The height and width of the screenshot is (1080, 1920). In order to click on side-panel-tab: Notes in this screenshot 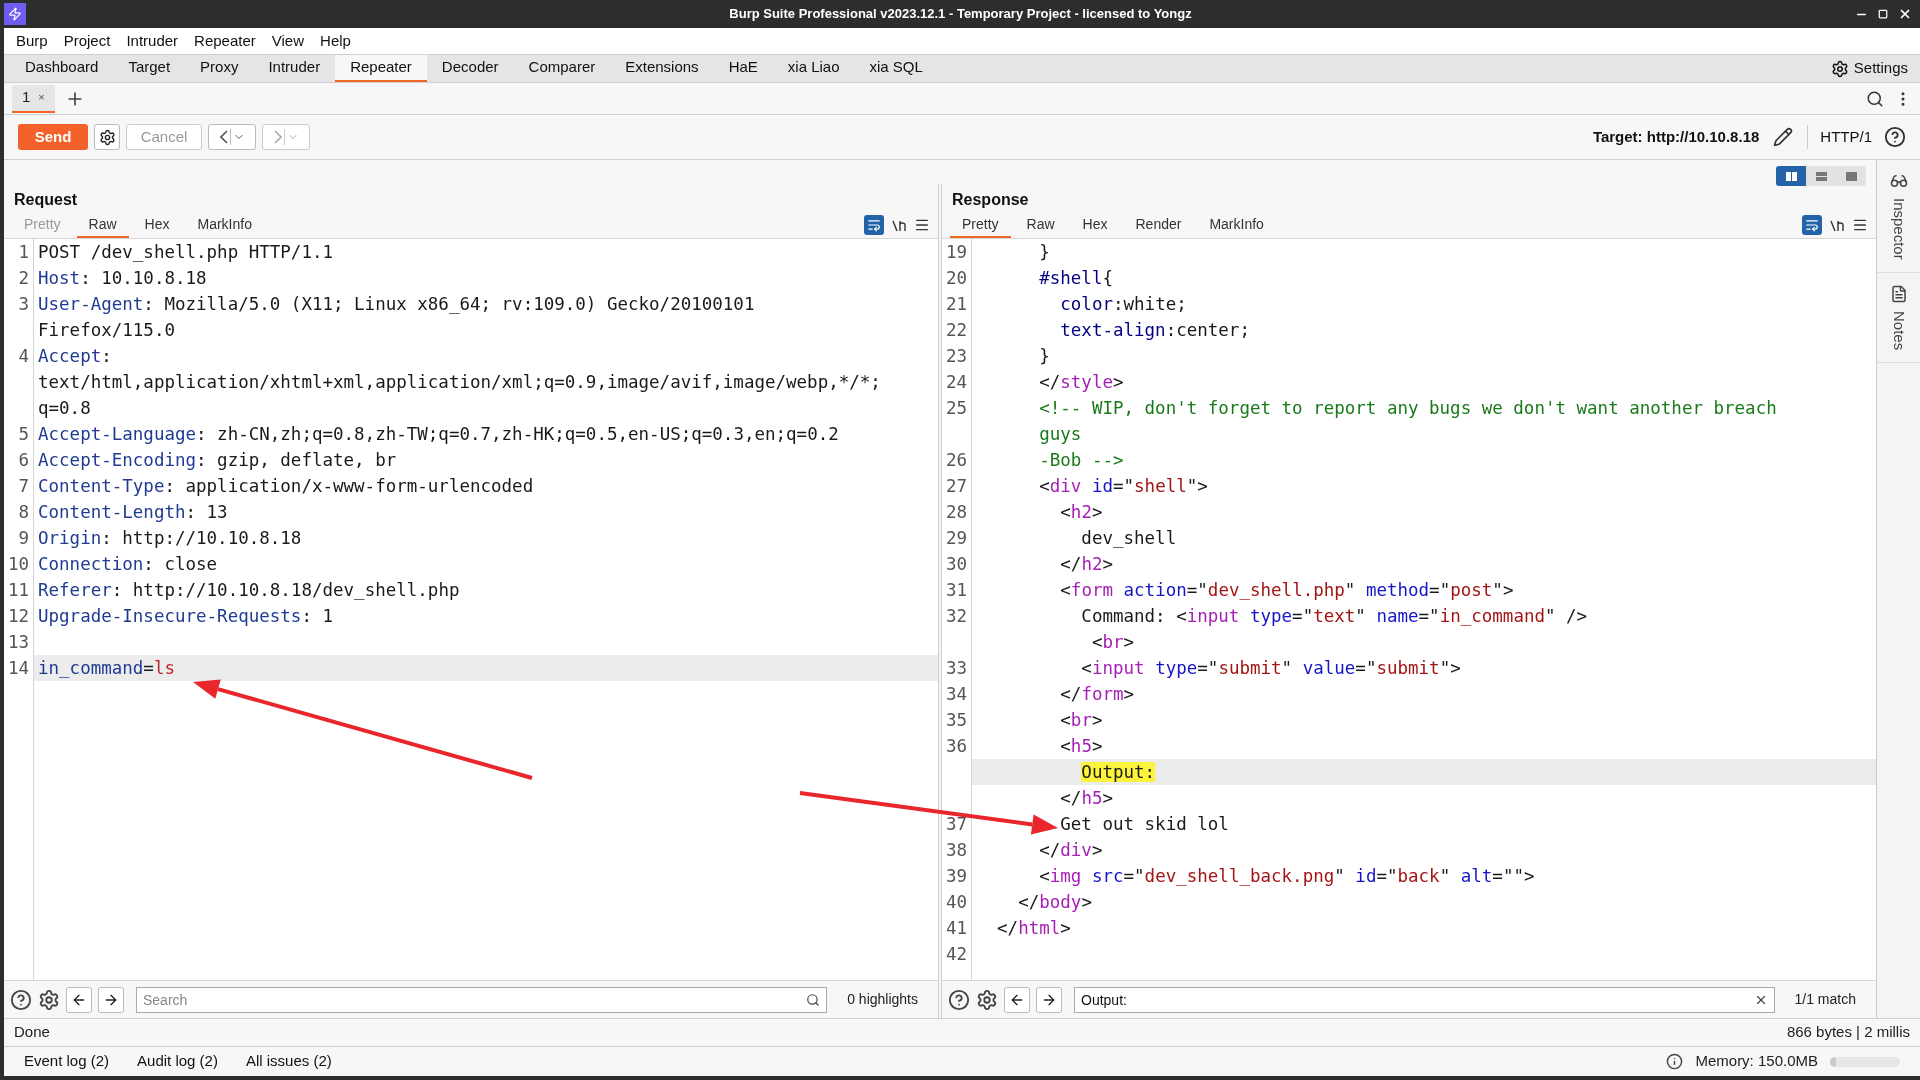, I will do `click(1898, 317)`.